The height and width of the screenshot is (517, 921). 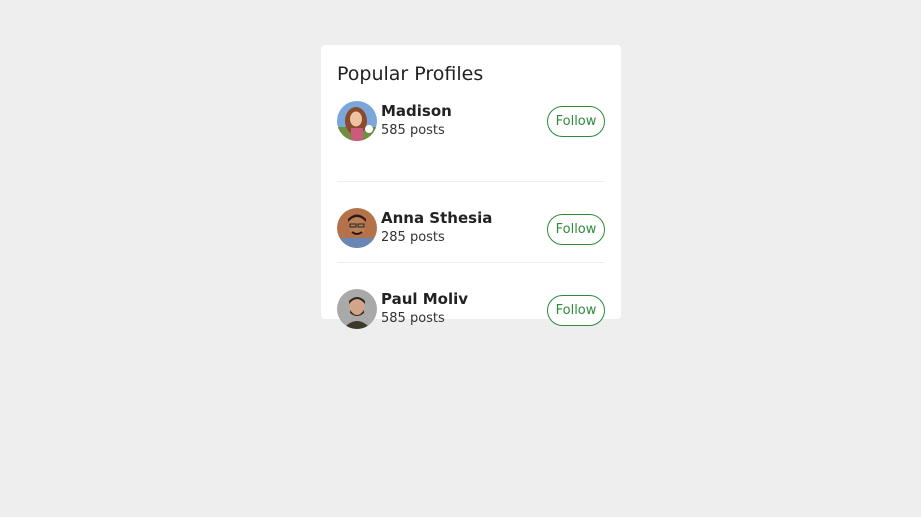 I want to click on profile-name: Paul Moliv, so click(x=424, y=299).